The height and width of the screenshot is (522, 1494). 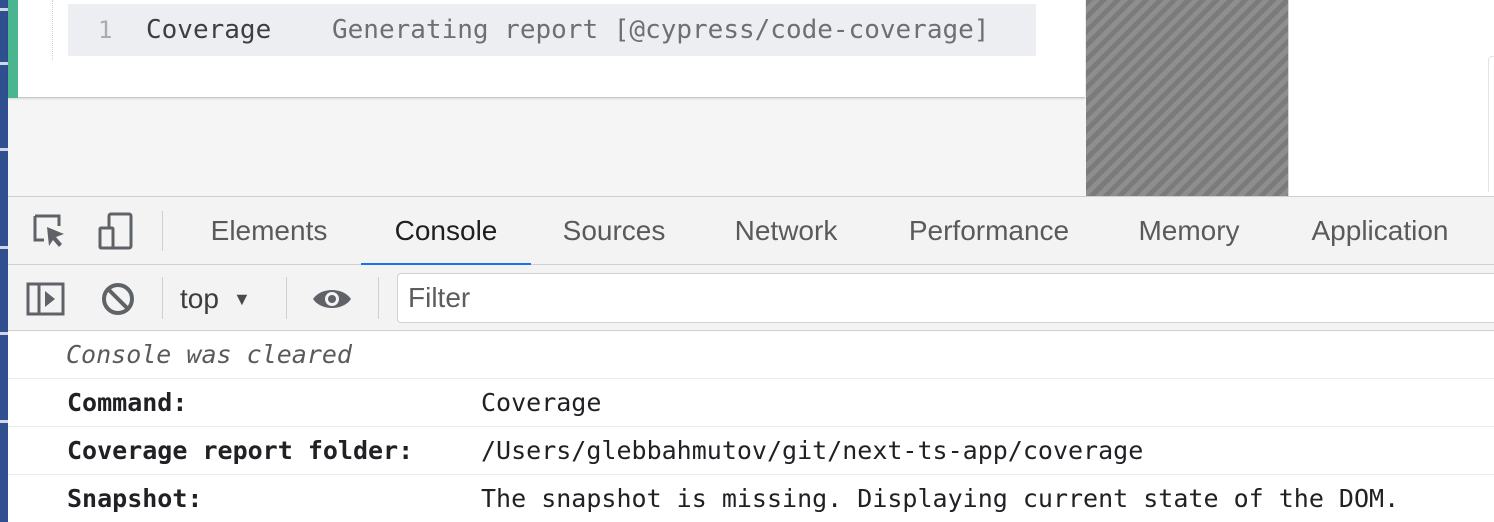 What do you see at coordinates (241, 298) in the screenshot?
I see `caret-down-icon: ▼` at bounding box center [241, 298].